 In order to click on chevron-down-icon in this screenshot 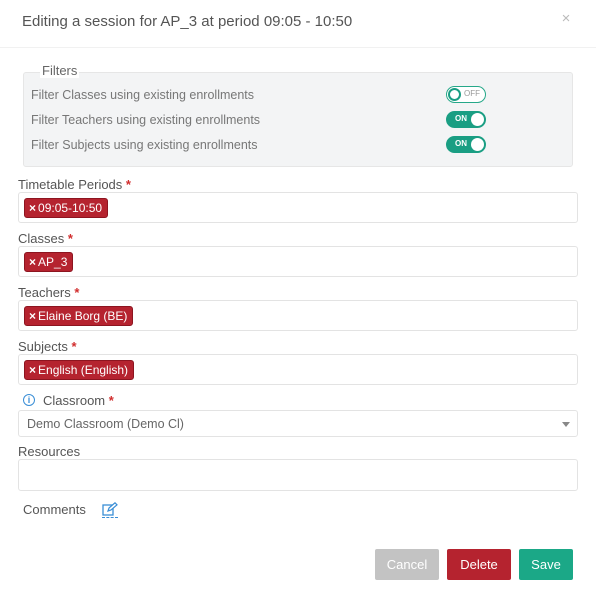, I will do `click(566, 424)`.